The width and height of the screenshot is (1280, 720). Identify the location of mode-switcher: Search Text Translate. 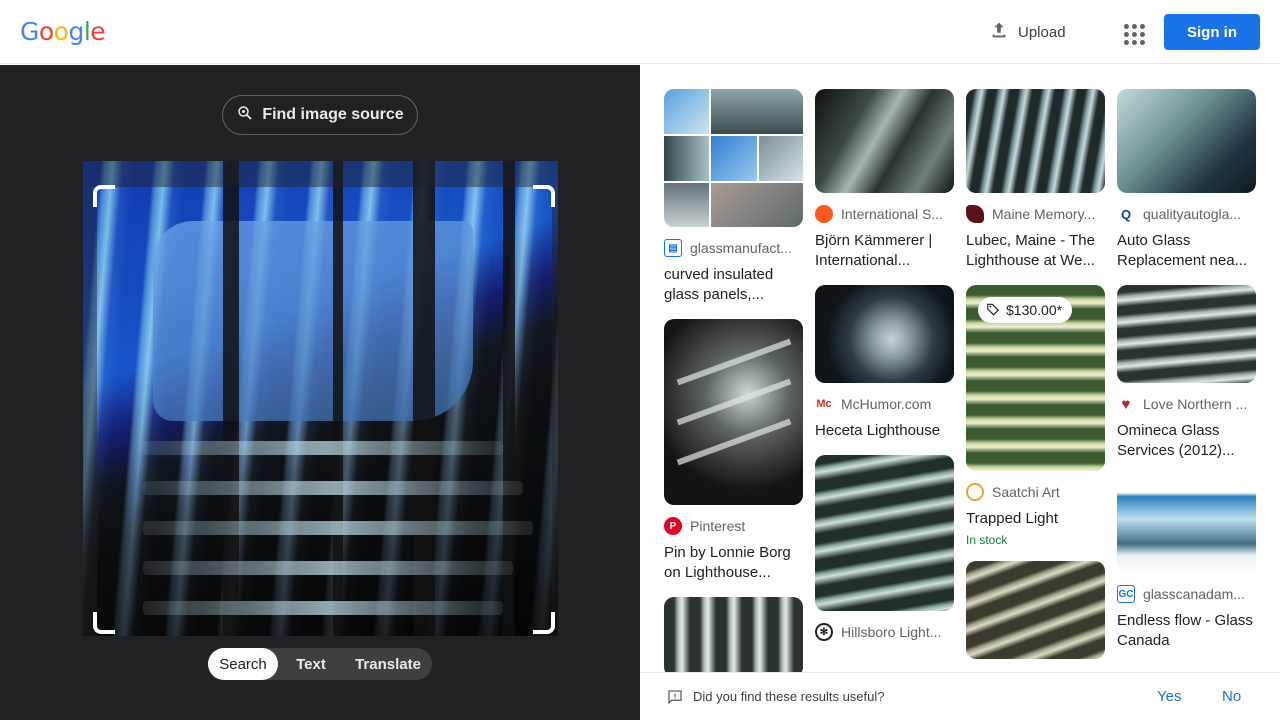
(320, 664).